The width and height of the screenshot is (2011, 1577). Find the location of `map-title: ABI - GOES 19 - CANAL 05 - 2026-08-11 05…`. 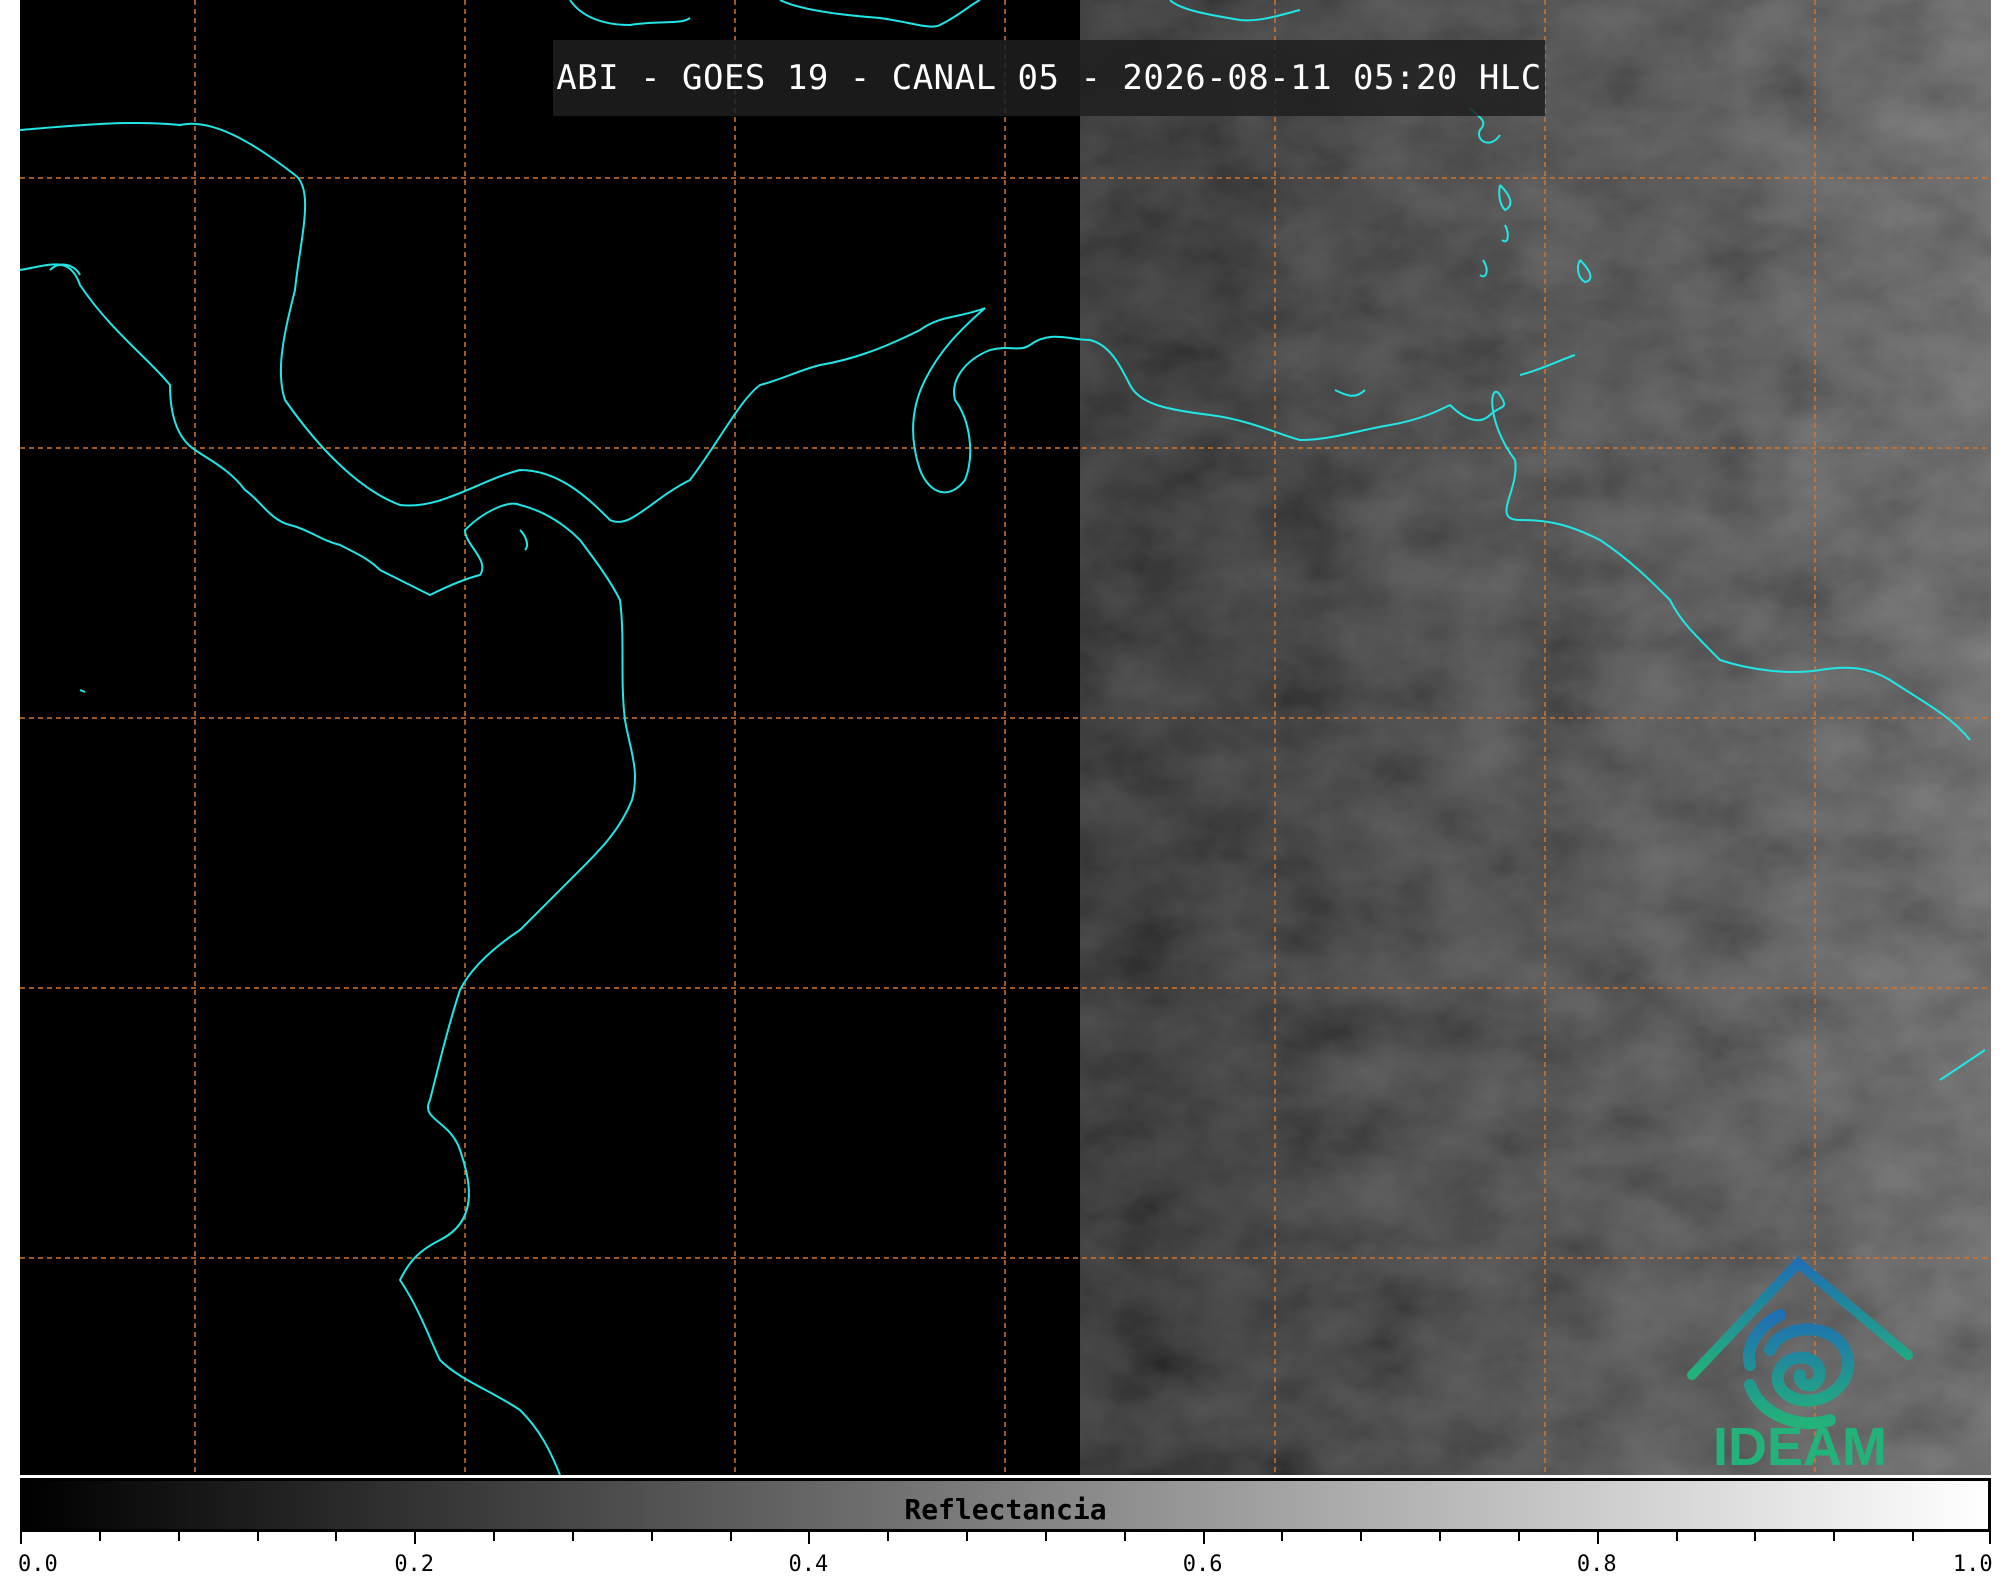

map-title: ABI - GOES 19 - CANAL 05 - 2026-08-11 05… is located at coordinates (1049, 78).